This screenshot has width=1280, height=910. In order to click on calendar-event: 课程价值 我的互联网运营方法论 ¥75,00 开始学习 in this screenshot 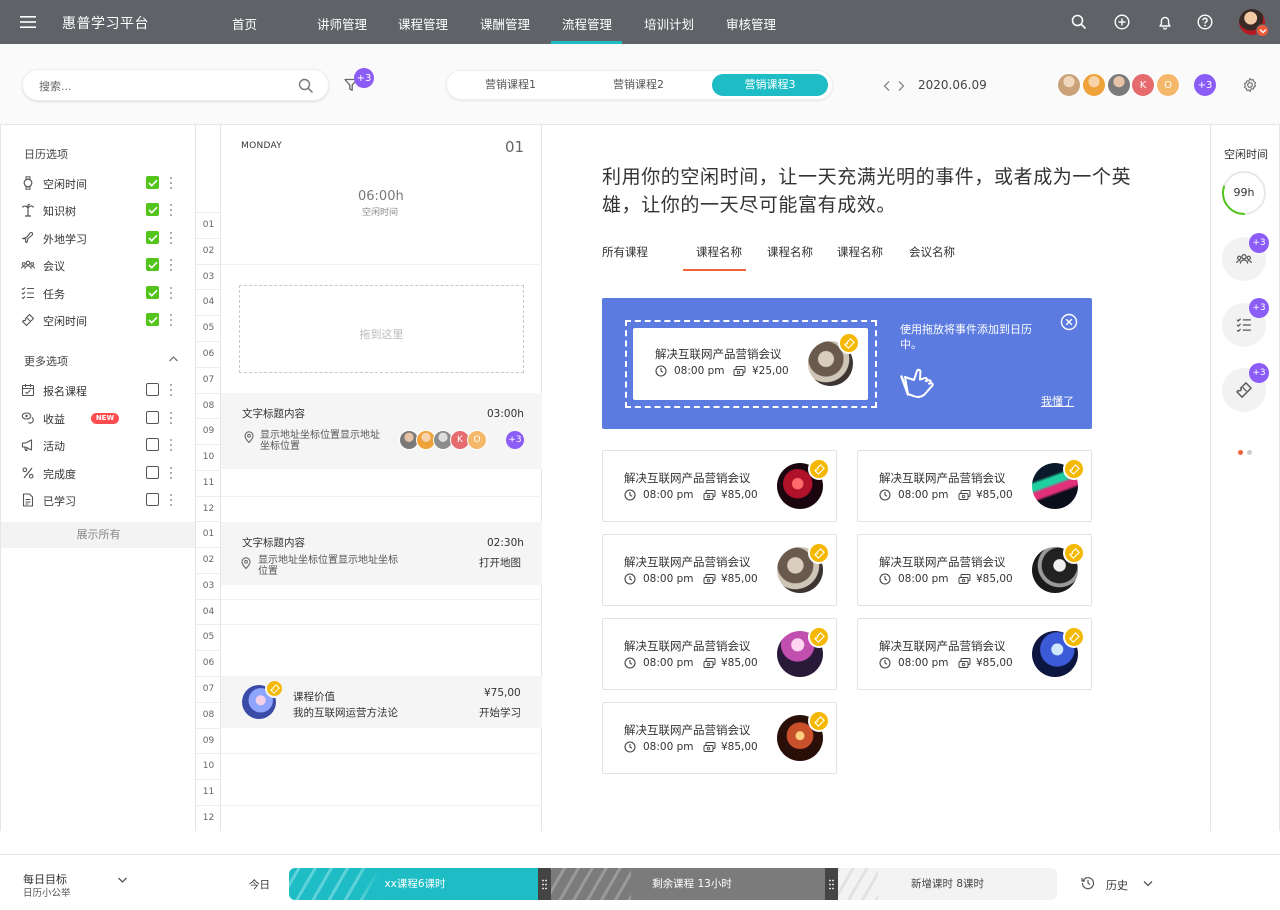, I will do `click(381, 702)`.